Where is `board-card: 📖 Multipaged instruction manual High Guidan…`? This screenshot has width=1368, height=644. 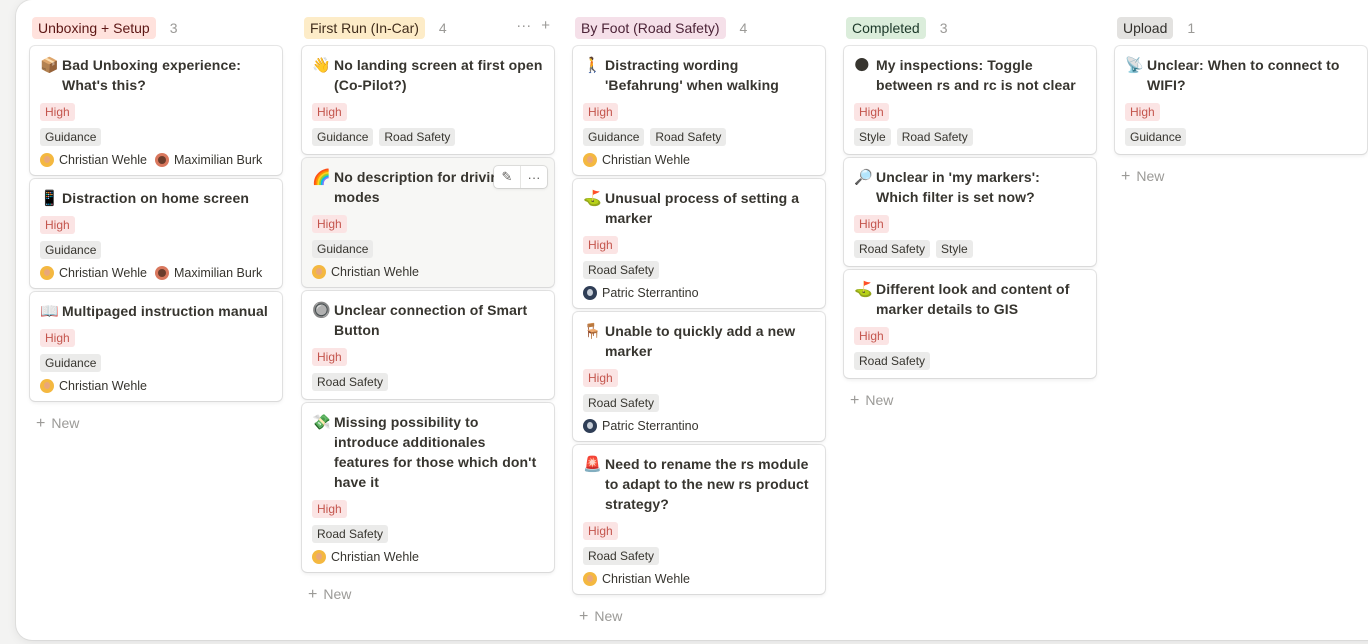
board-card: 📖 Multipaged instruction manual High Guidan… is located at coordinates (156, 346).